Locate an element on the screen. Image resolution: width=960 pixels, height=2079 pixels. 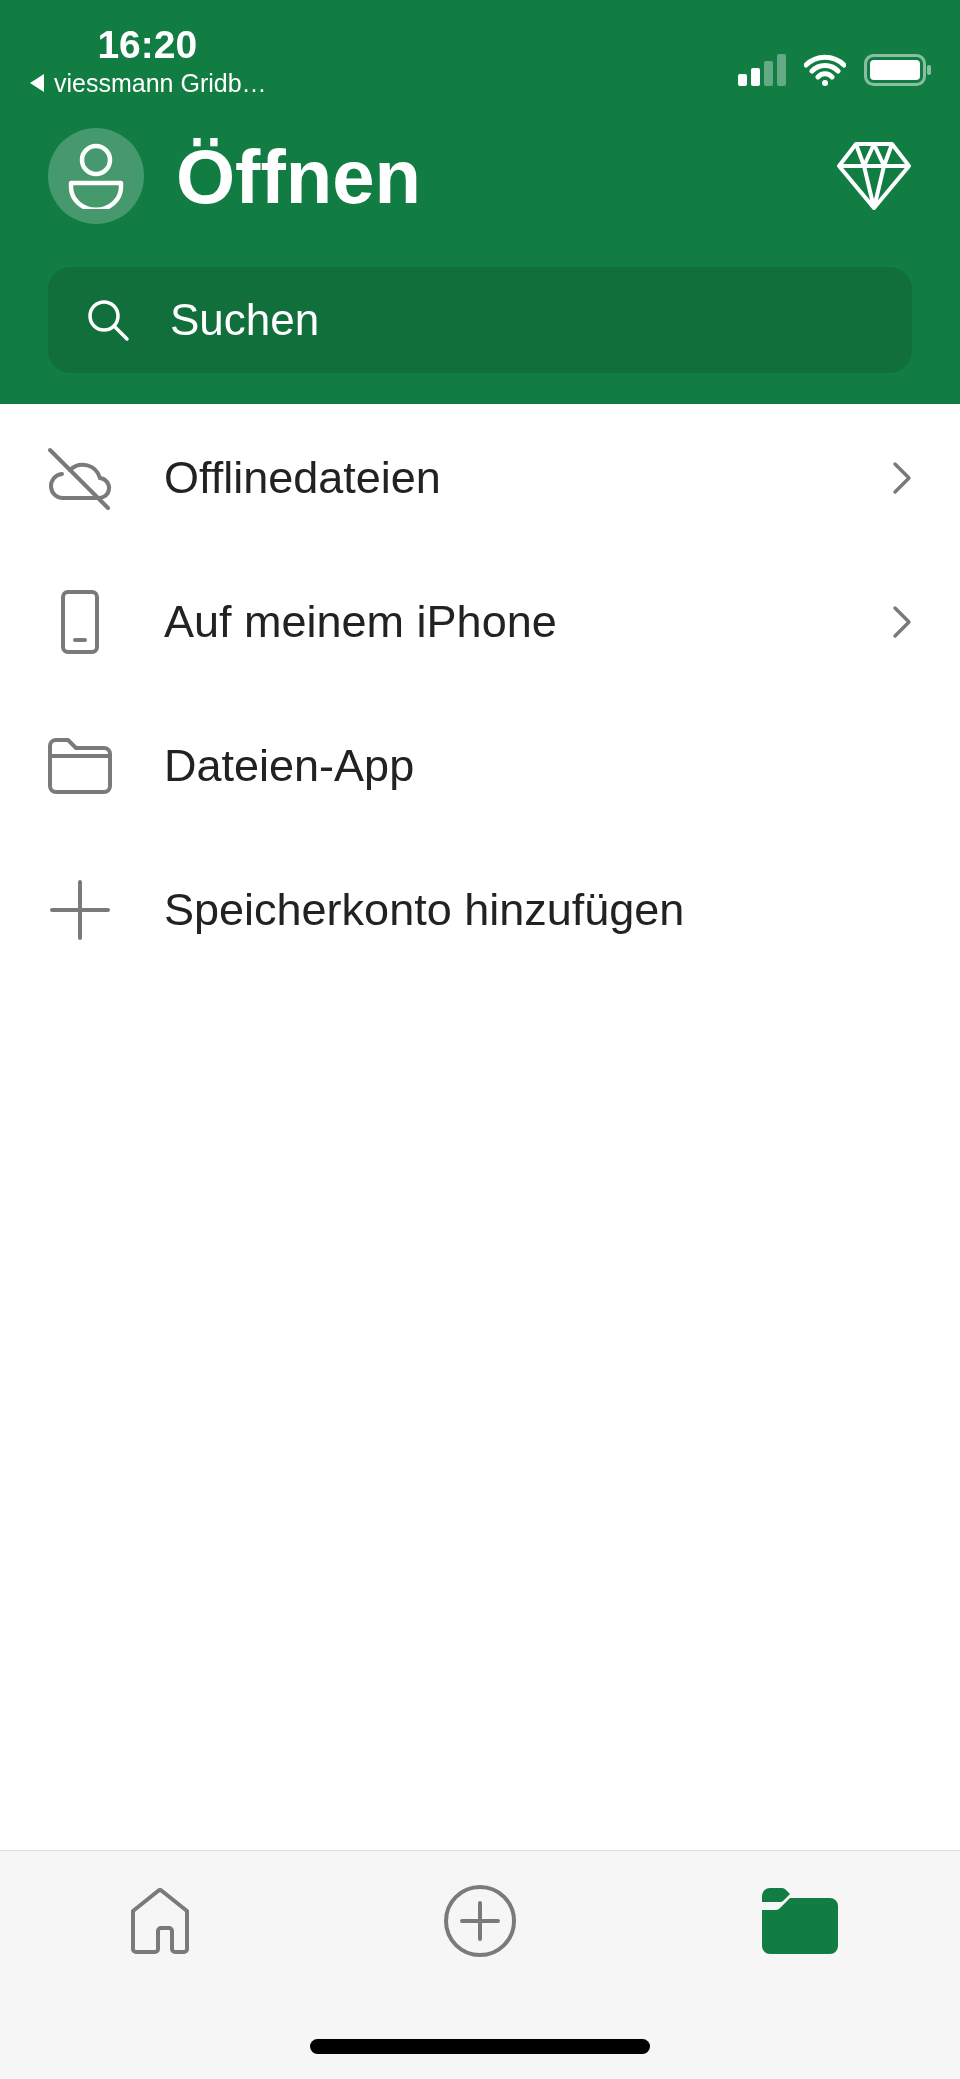
battery-icon is located at coordinates (898, 70).